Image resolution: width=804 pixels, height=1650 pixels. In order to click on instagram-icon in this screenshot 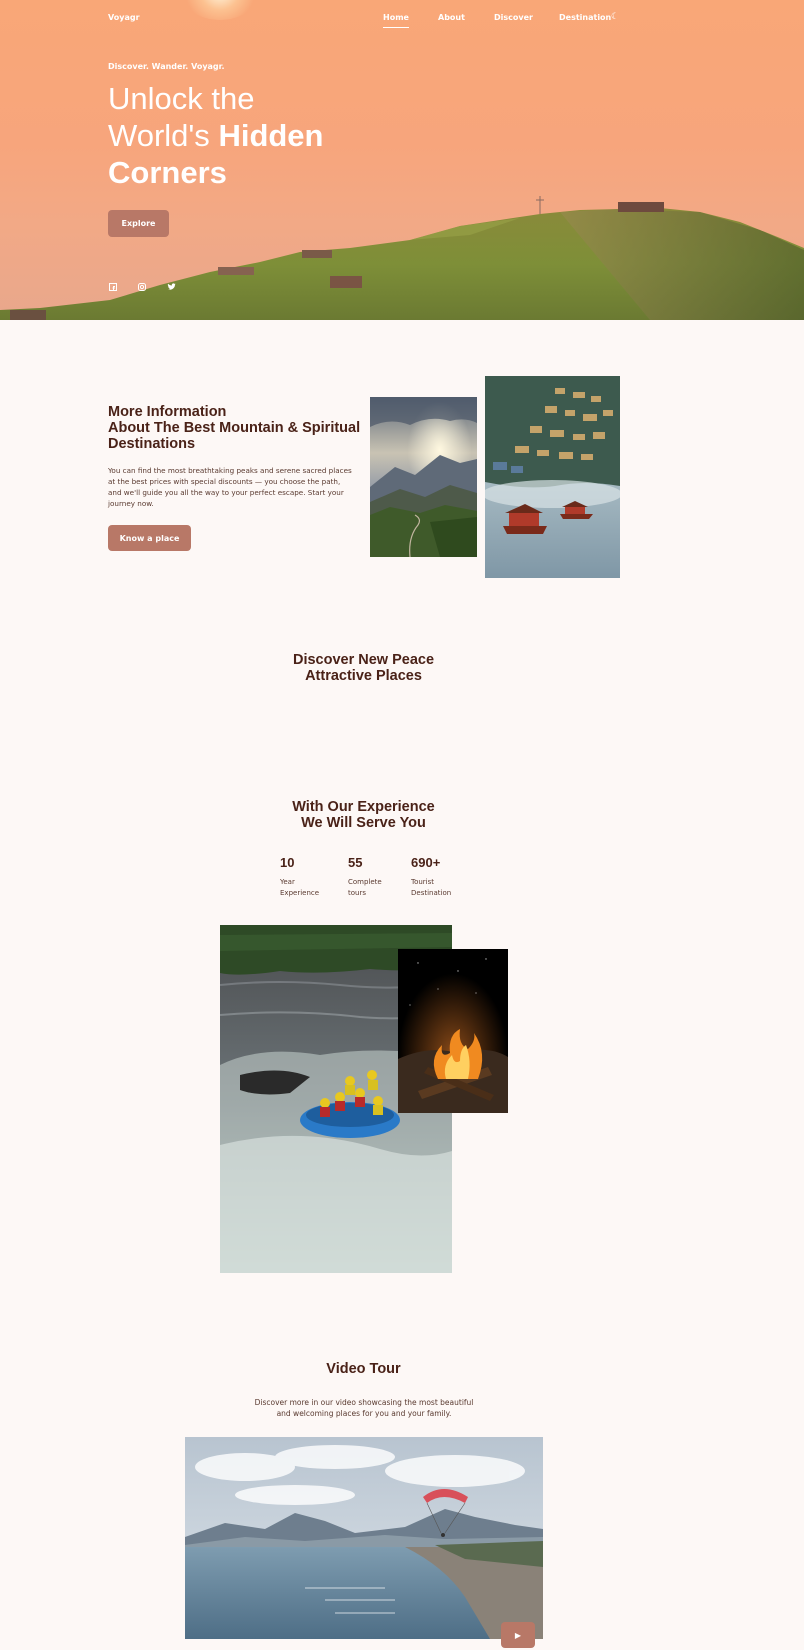, I will do `click(142, 287)`.